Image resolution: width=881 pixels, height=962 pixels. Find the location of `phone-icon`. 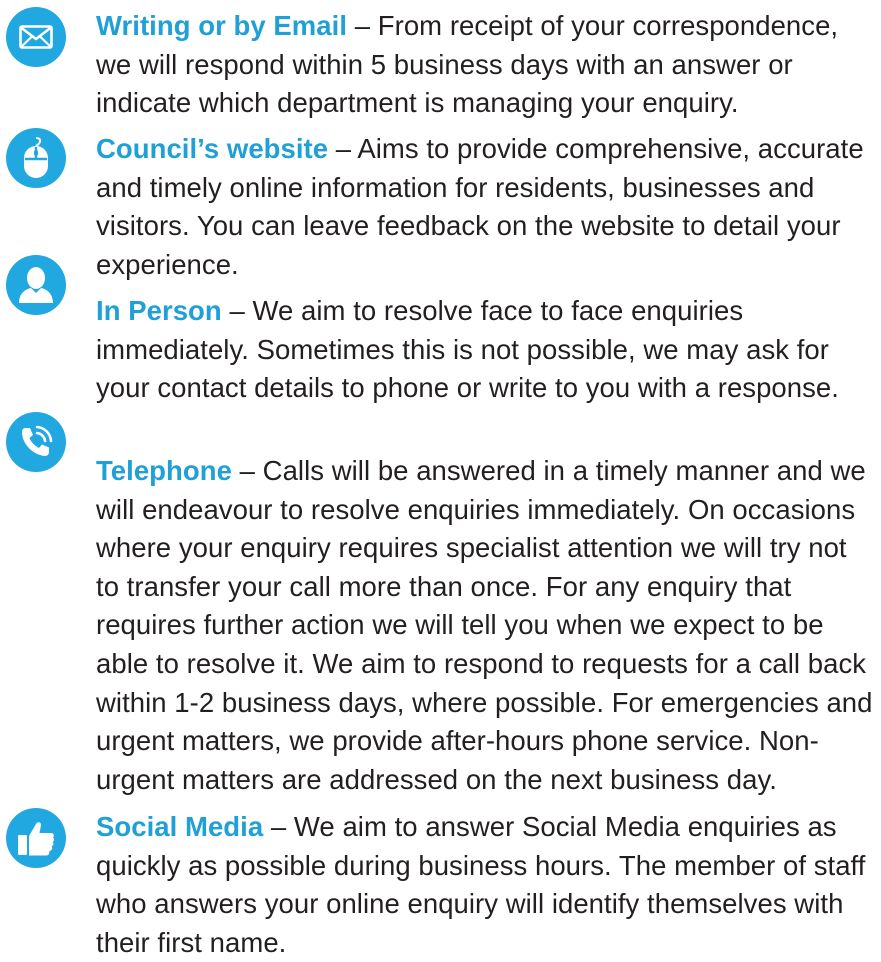

phone-icon is located at coordinates (36, 442).